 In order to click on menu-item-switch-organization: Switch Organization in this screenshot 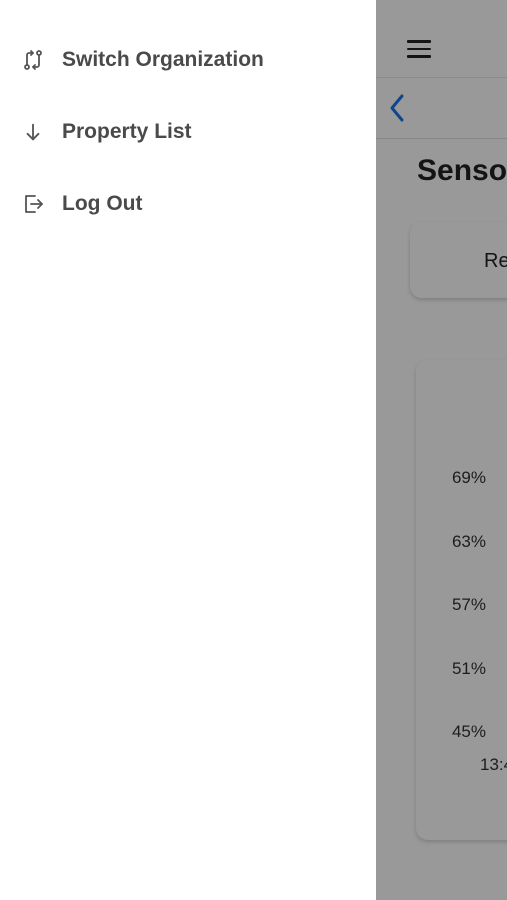, I will do `click(188, 60)`.